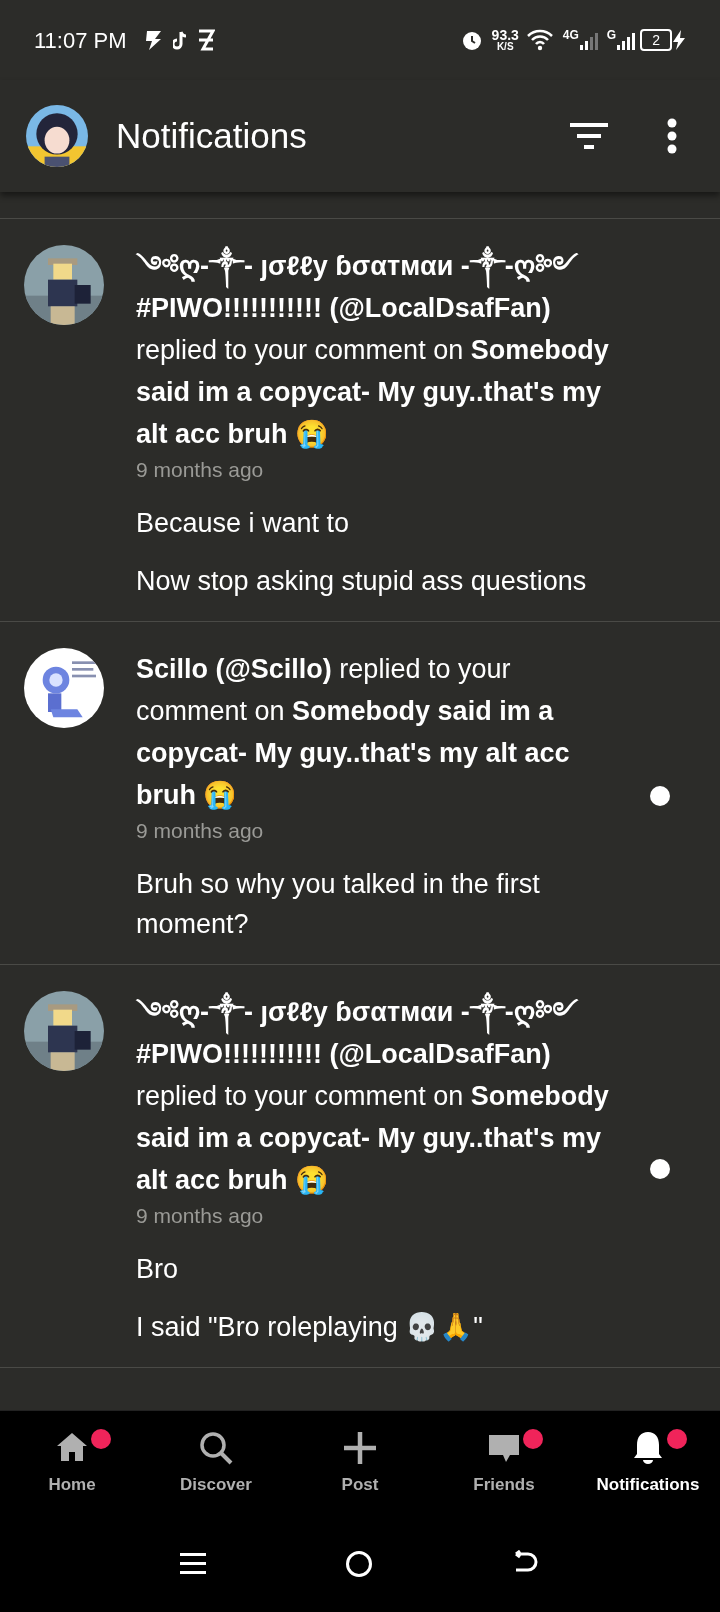 Image resolution: width=720 pixels, height=1612 pixels. What do you see at coordinates (310, 1327) in the screenshot?
I see `reply-text: I said "Bro roleplaying 💀🙏"` at bounding box center [310, 1327].